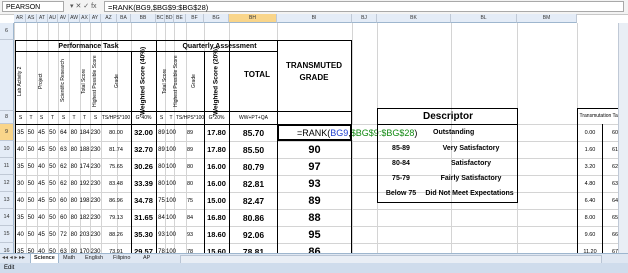 Image resolution: width=628 pixels, height=273 pixels. I want to click on column-header-as: AS, so click(31, 18).